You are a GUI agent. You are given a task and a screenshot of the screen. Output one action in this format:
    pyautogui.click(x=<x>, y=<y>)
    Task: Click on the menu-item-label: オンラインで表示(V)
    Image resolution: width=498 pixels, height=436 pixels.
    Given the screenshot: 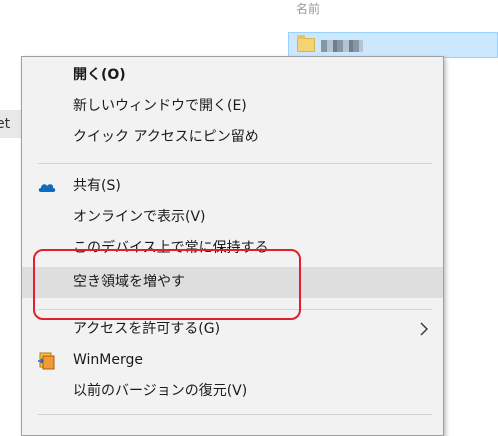 What is the action you would take?
    pyautogui.click(x=139, y=217)
    